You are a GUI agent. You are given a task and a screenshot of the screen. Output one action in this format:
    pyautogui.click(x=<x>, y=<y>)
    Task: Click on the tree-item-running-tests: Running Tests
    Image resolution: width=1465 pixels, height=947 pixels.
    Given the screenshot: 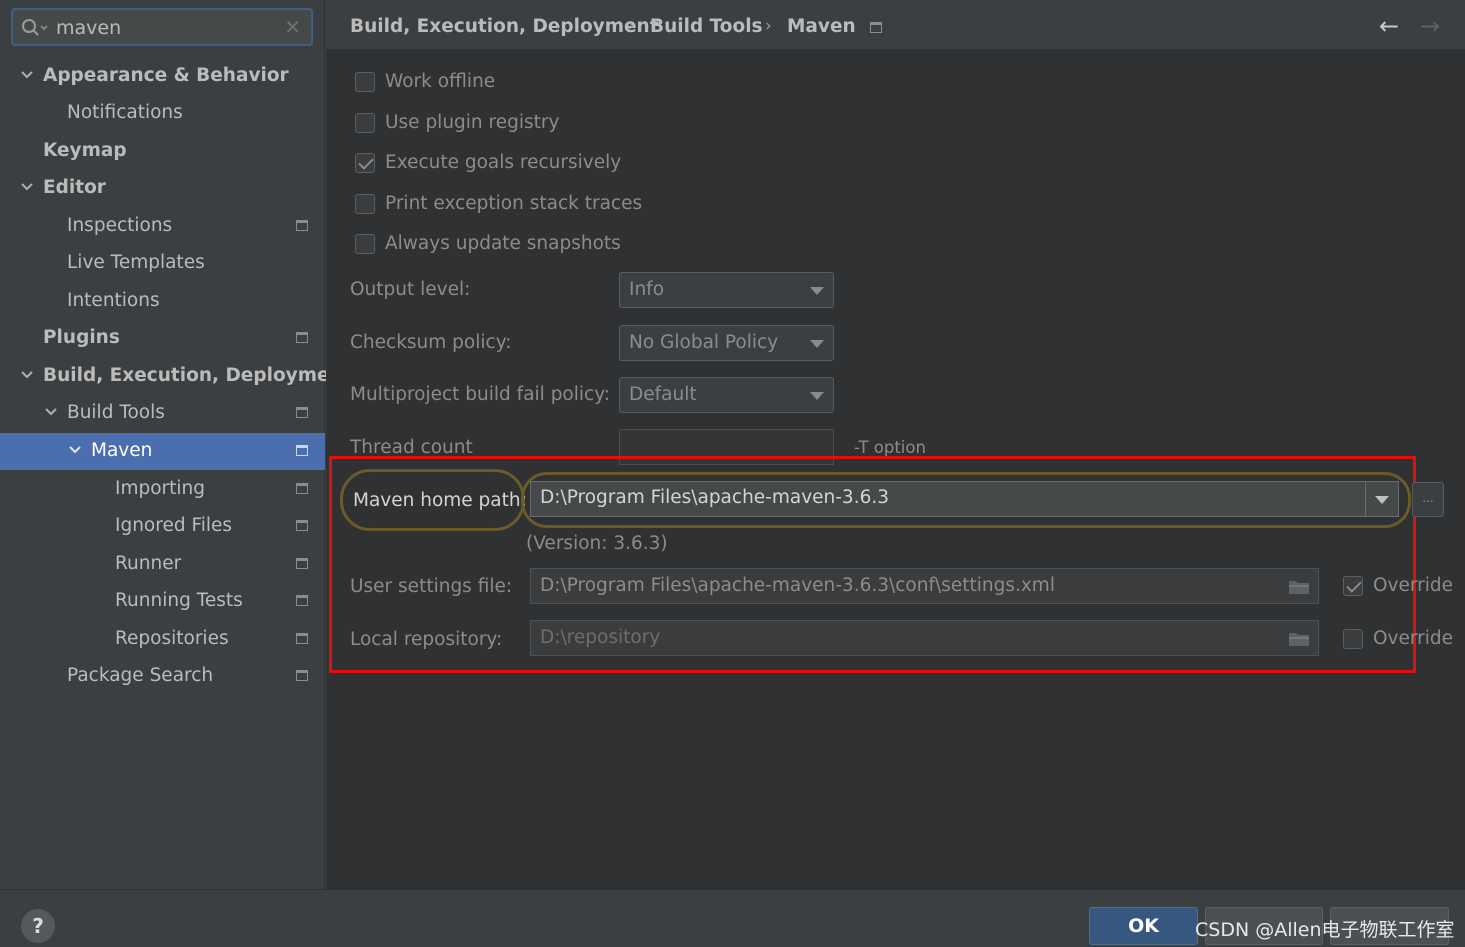 What is the action you would take?
    pyautogui.click(x=162, y=601)
    